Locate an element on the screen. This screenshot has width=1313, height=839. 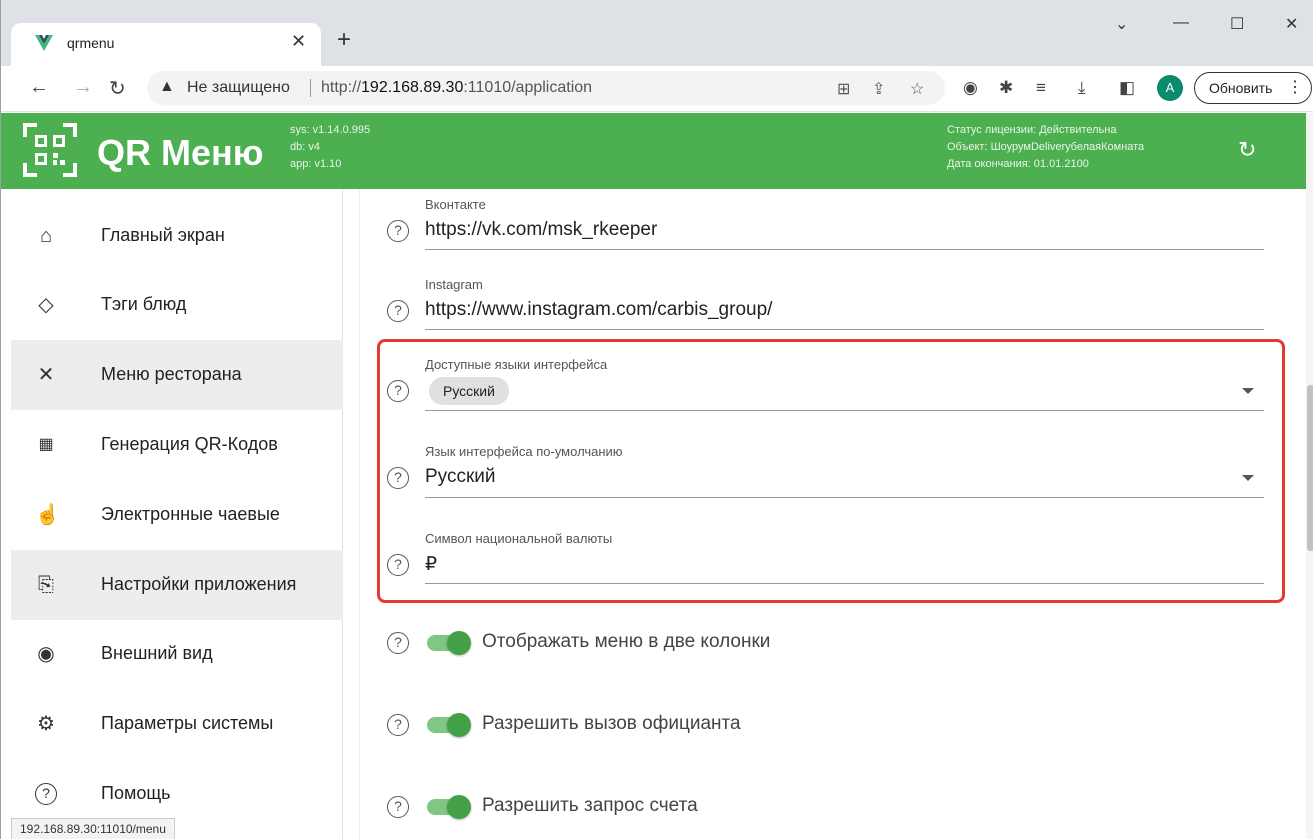
profile-avatar: A is located at coordinates (1170, 88).